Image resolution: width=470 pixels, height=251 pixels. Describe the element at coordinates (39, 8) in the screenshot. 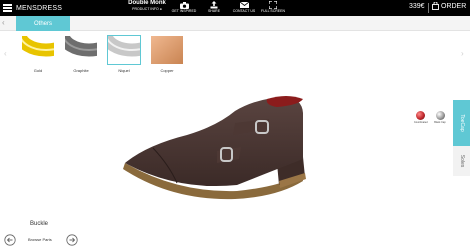

I see `brand-logo: MENSDRESS` at that location.